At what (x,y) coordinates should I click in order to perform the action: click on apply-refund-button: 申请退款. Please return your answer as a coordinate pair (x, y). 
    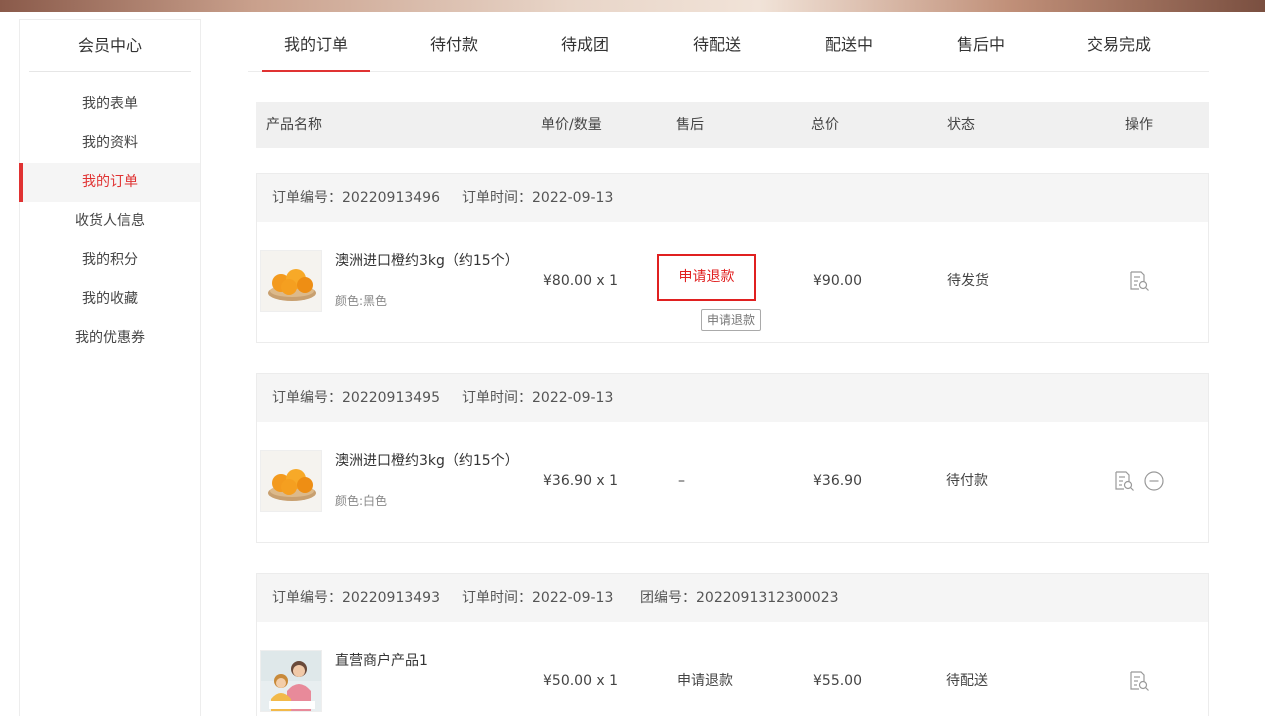
    Looking at the image, I should click on (706, 277).